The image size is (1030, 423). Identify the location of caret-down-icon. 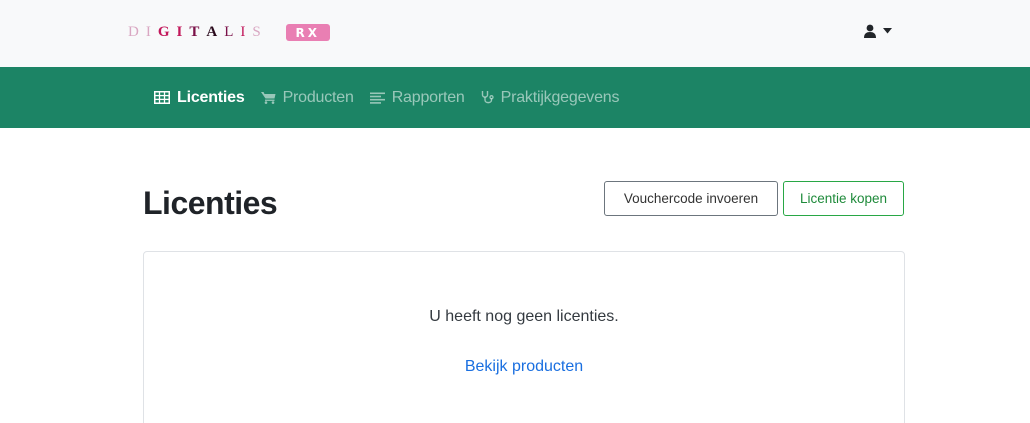
(887, 31).